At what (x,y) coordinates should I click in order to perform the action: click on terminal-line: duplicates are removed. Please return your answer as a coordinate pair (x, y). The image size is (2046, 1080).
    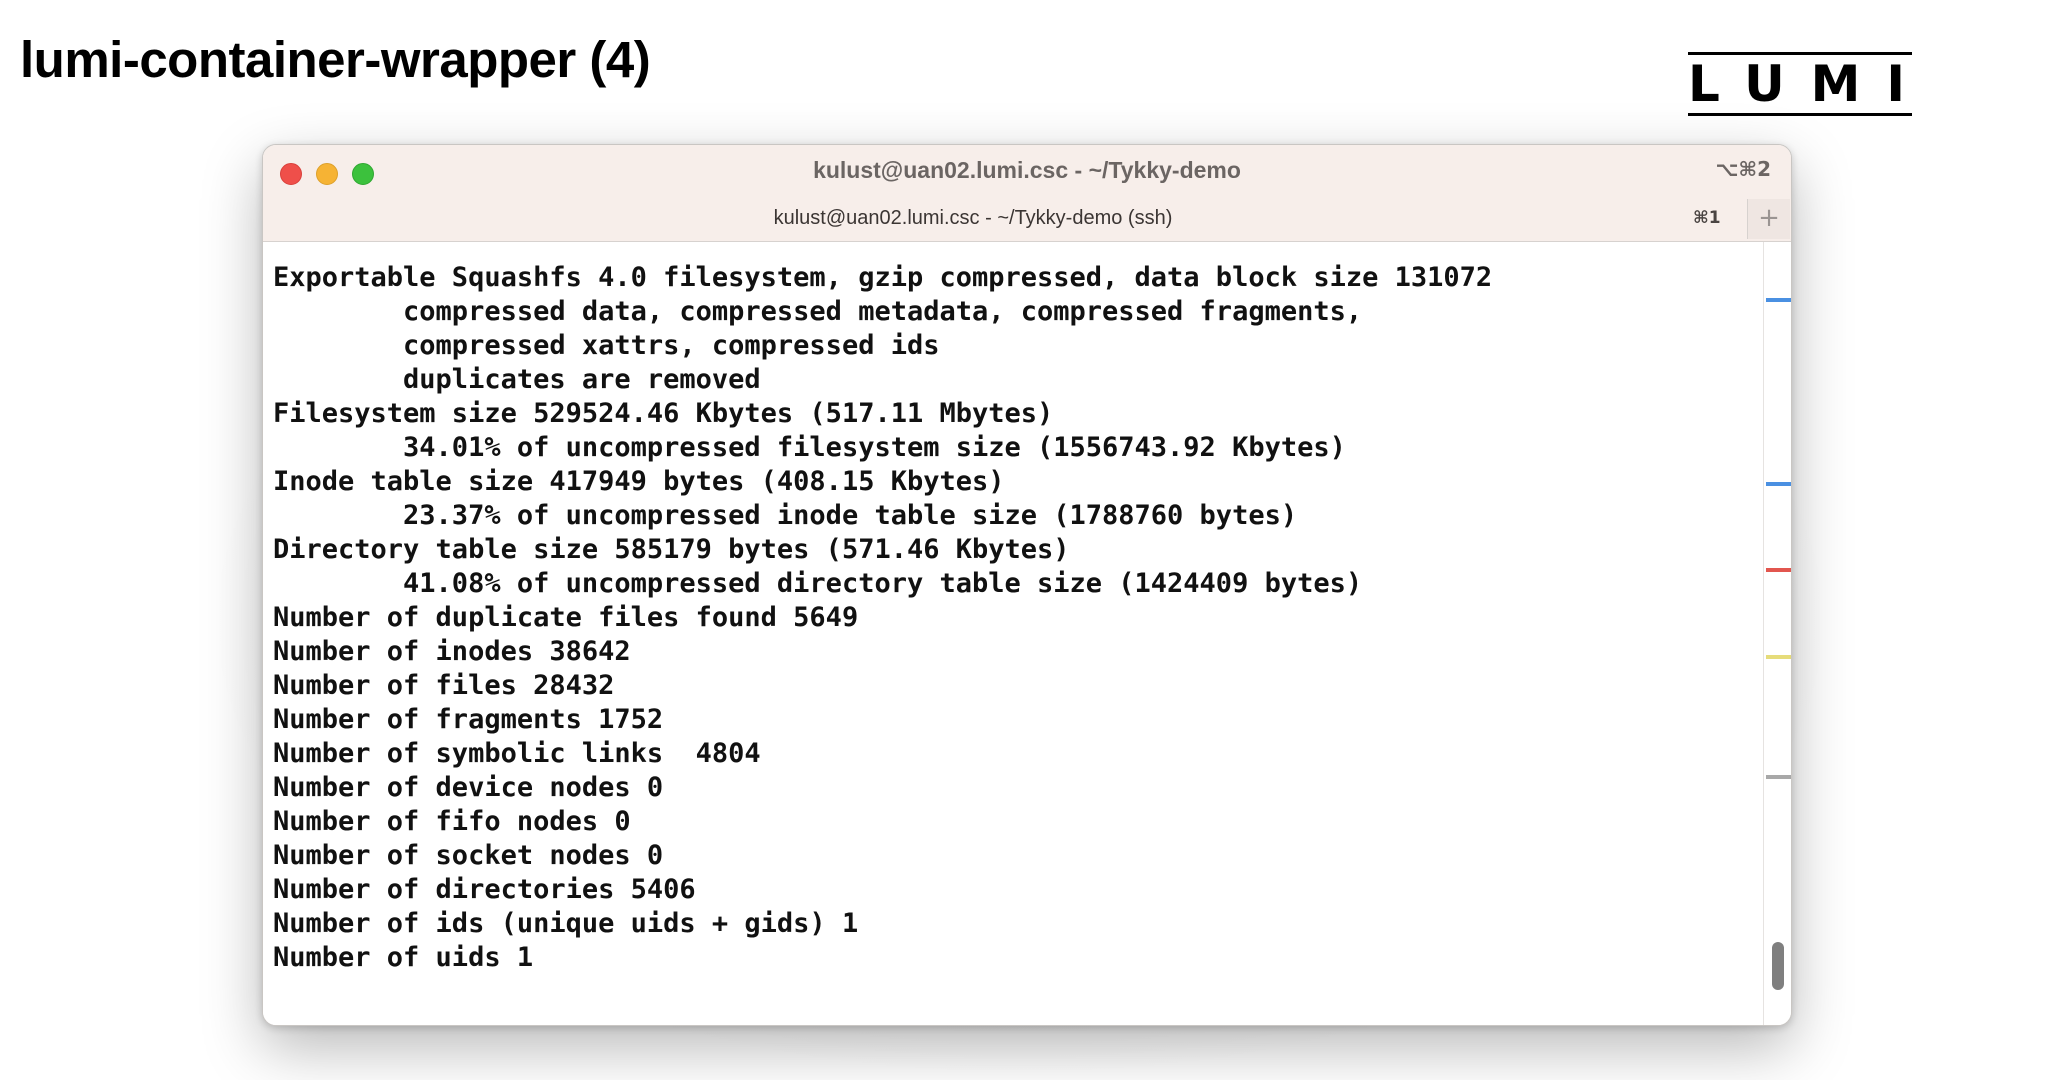
    Looking at the image, I should click on (517, 379).